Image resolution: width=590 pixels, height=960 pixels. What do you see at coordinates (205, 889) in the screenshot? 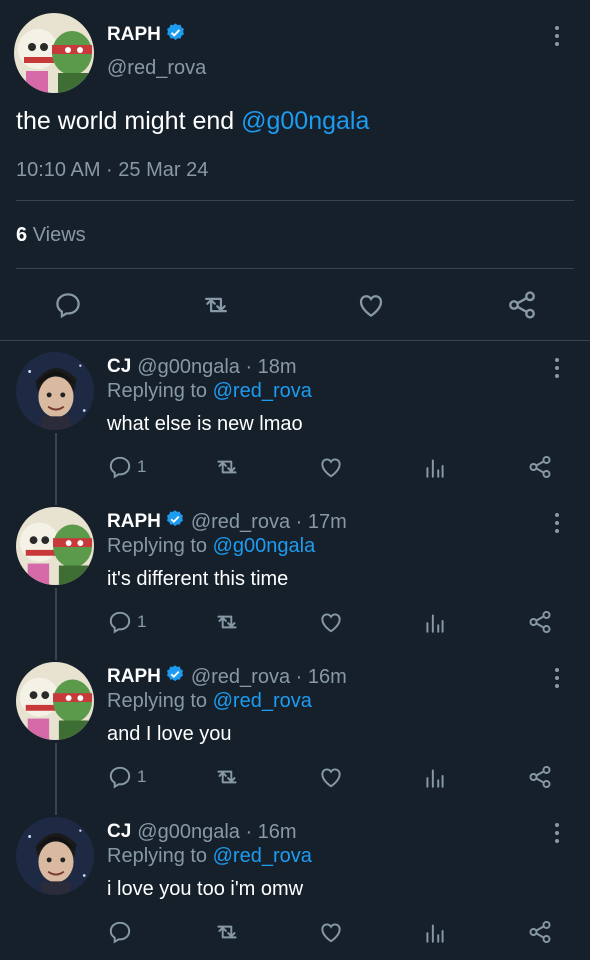
I see `reply-text: i love you too i'm omw` at bounding box center [205, 889].